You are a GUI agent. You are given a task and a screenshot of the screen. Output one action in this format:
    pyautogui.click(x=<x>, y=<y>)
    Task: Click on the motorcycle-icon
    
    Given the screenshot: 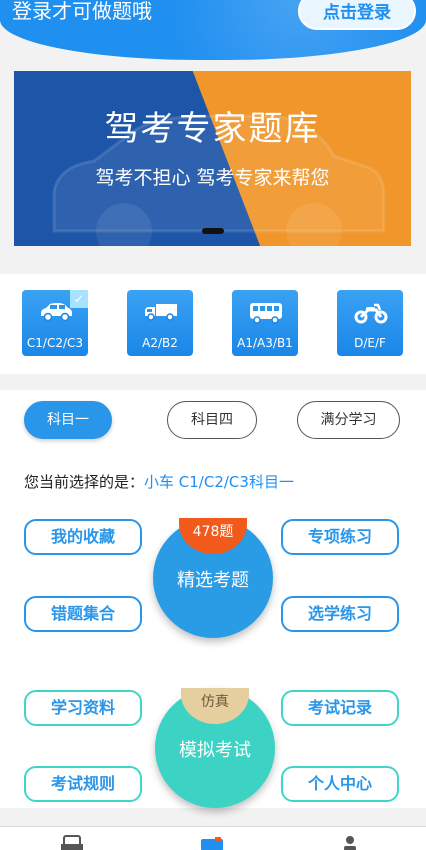 What is the action you would take?
    pyautogui.click(x=371, y=313)
    